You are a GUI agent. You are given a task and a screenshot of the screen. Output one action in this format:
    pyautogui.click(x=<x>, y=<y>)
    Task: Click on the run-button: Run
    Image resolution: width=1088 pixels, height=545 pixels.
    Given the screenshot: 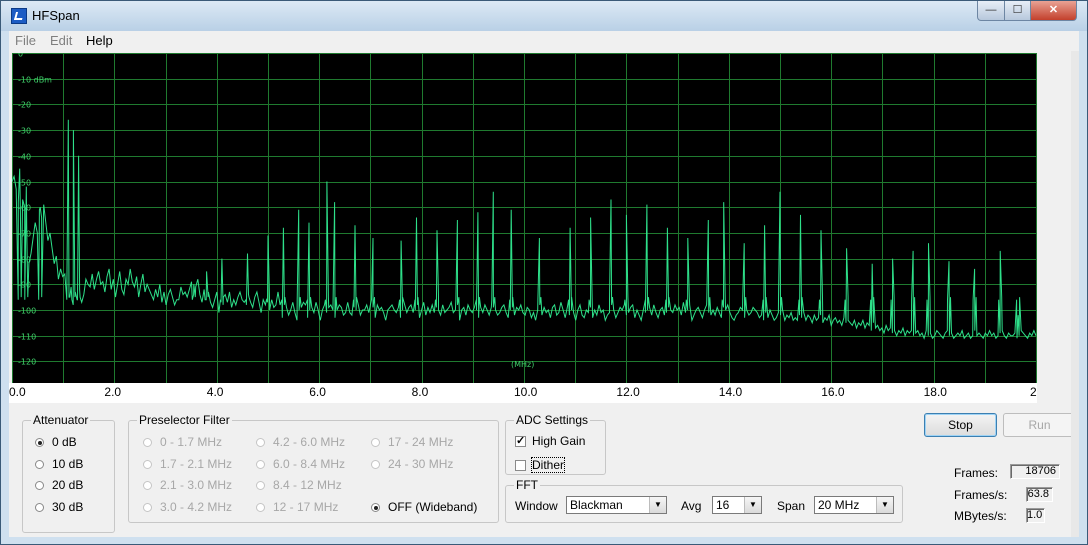 What is the action you would take?
    pyautogui.click(x=1039, y=425)
    